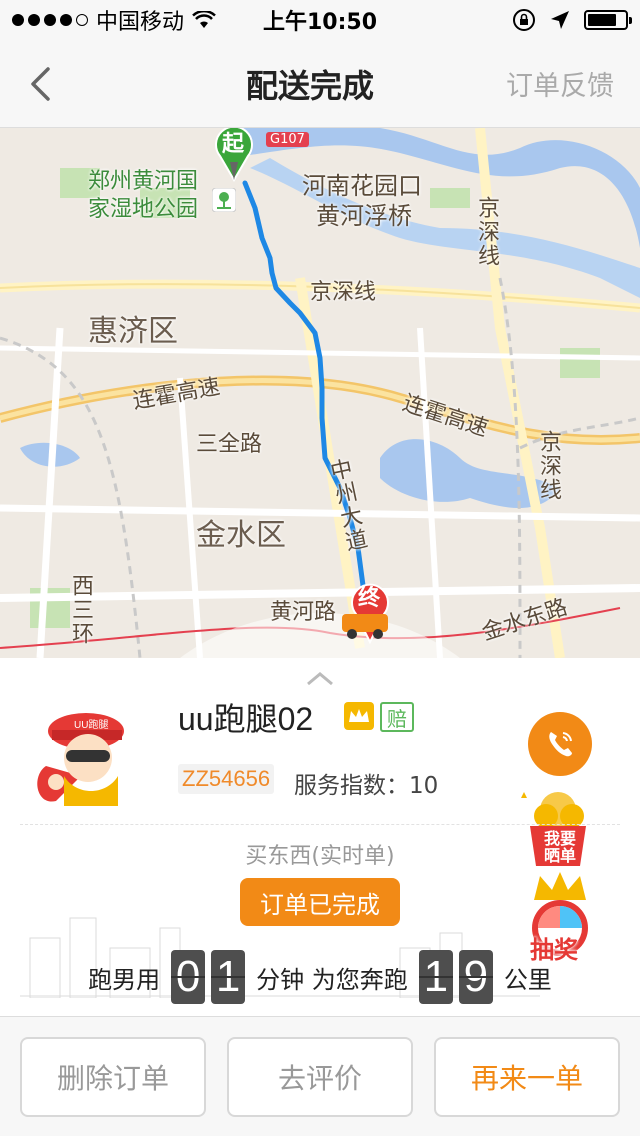  Describe the element at coordinates (369, 598) in the screenshot. I see `end-marker-label: 终` at that location.